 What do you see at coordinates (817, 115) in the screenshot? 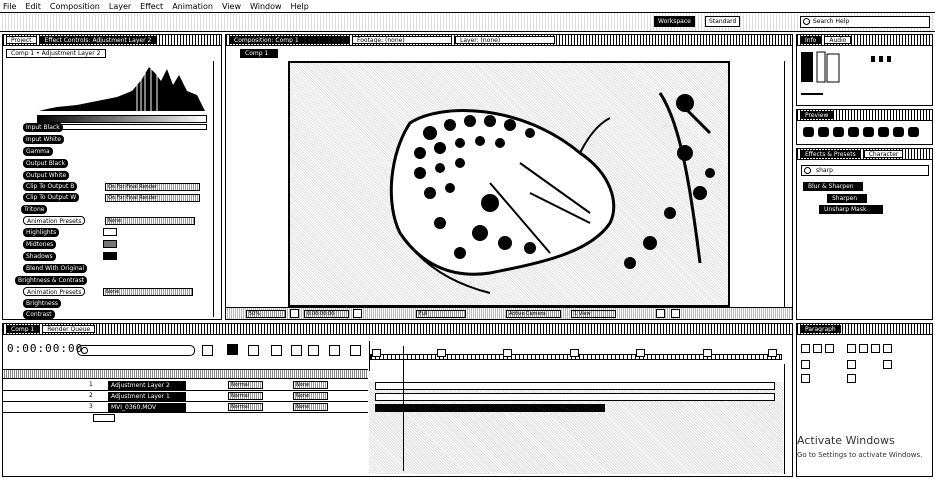
I see `tab-preview: Preview` at bounding box center [817, 115].